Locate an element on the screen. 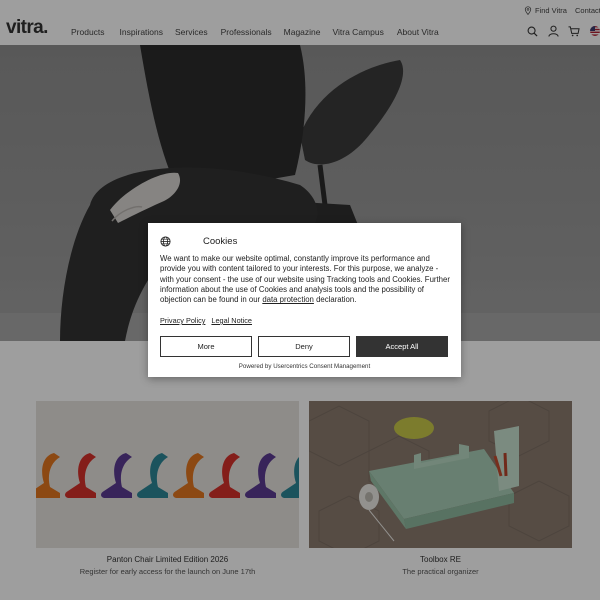 The height and width of the screenshot is (600, 600). more-button: More is located at coordinates (206, 346).